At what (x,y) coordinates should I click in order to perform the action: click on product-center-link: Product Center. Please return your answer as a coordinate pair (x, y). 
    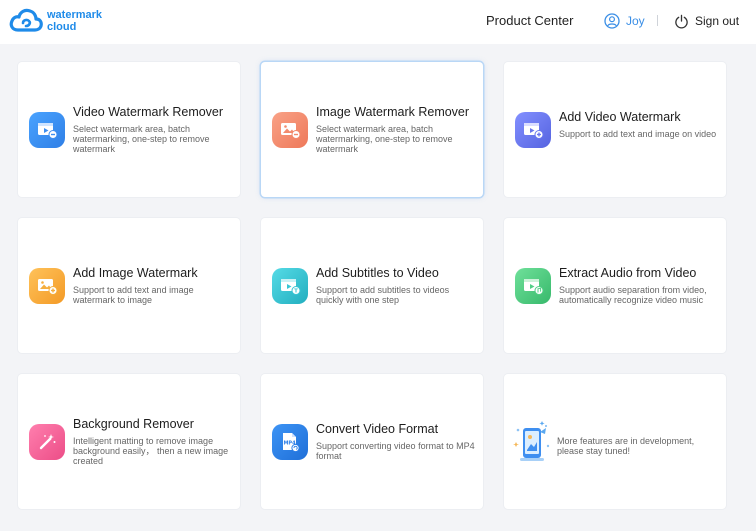
    Looking at the image, I should click on (529, 20).